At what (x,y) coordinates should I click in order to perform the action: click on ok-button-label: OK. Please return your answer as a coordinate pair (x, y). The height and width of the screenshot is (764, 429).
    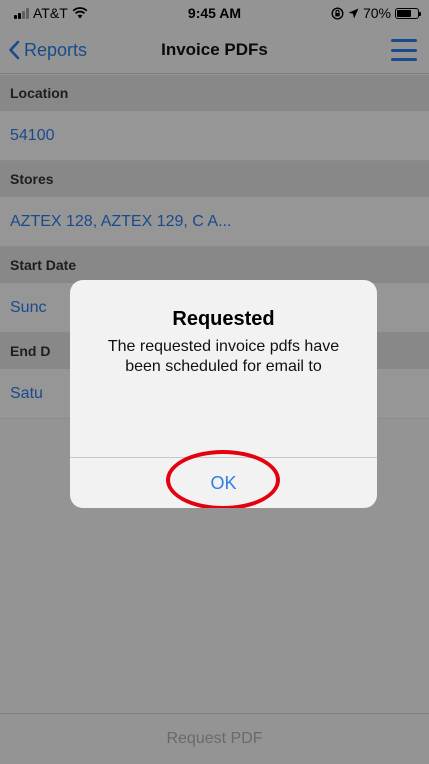
    Looking at the image, I should click on (223, 482).